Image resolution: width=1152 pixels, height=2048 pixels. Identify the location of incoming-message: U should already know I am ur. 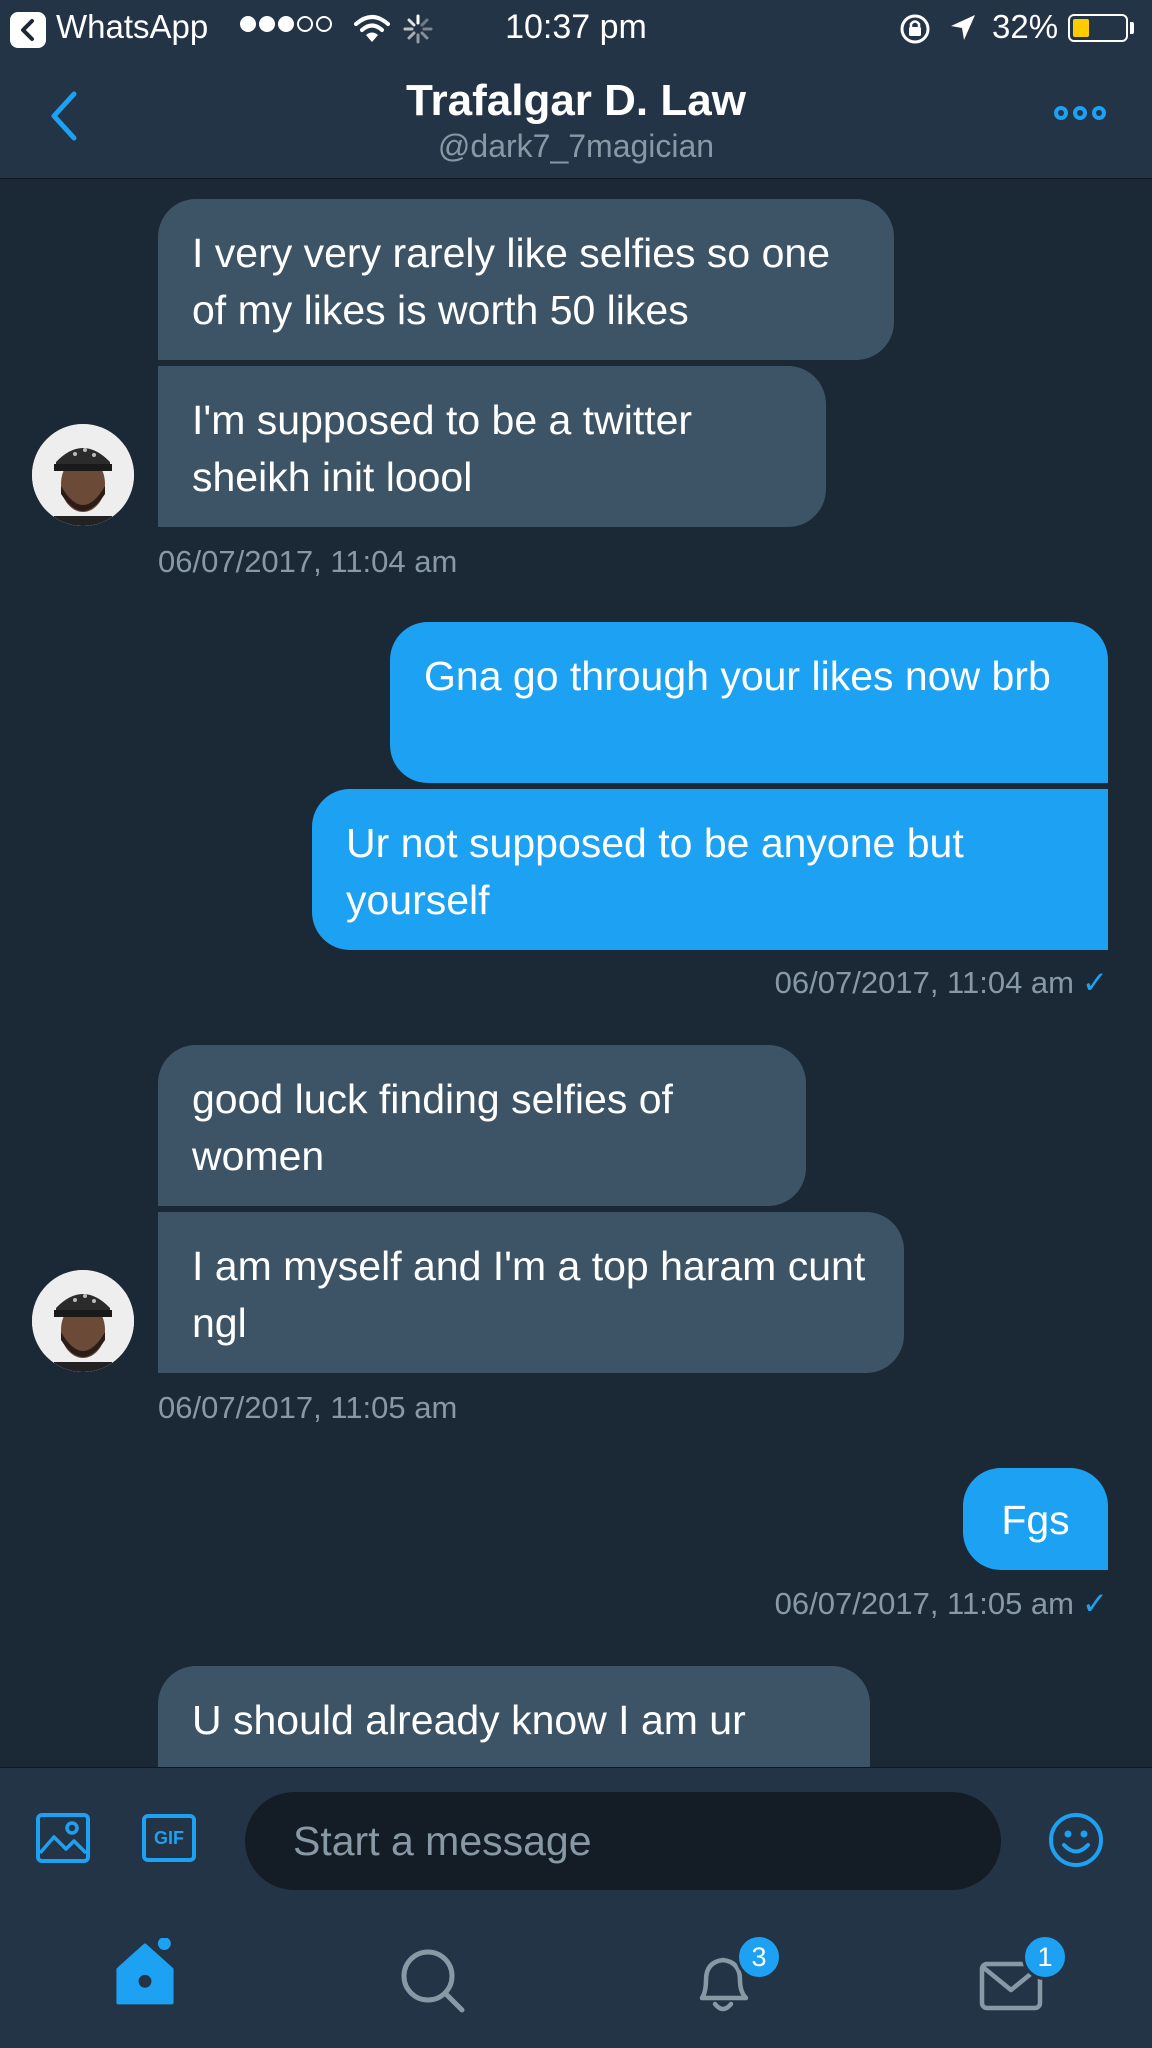
(514, 1716).